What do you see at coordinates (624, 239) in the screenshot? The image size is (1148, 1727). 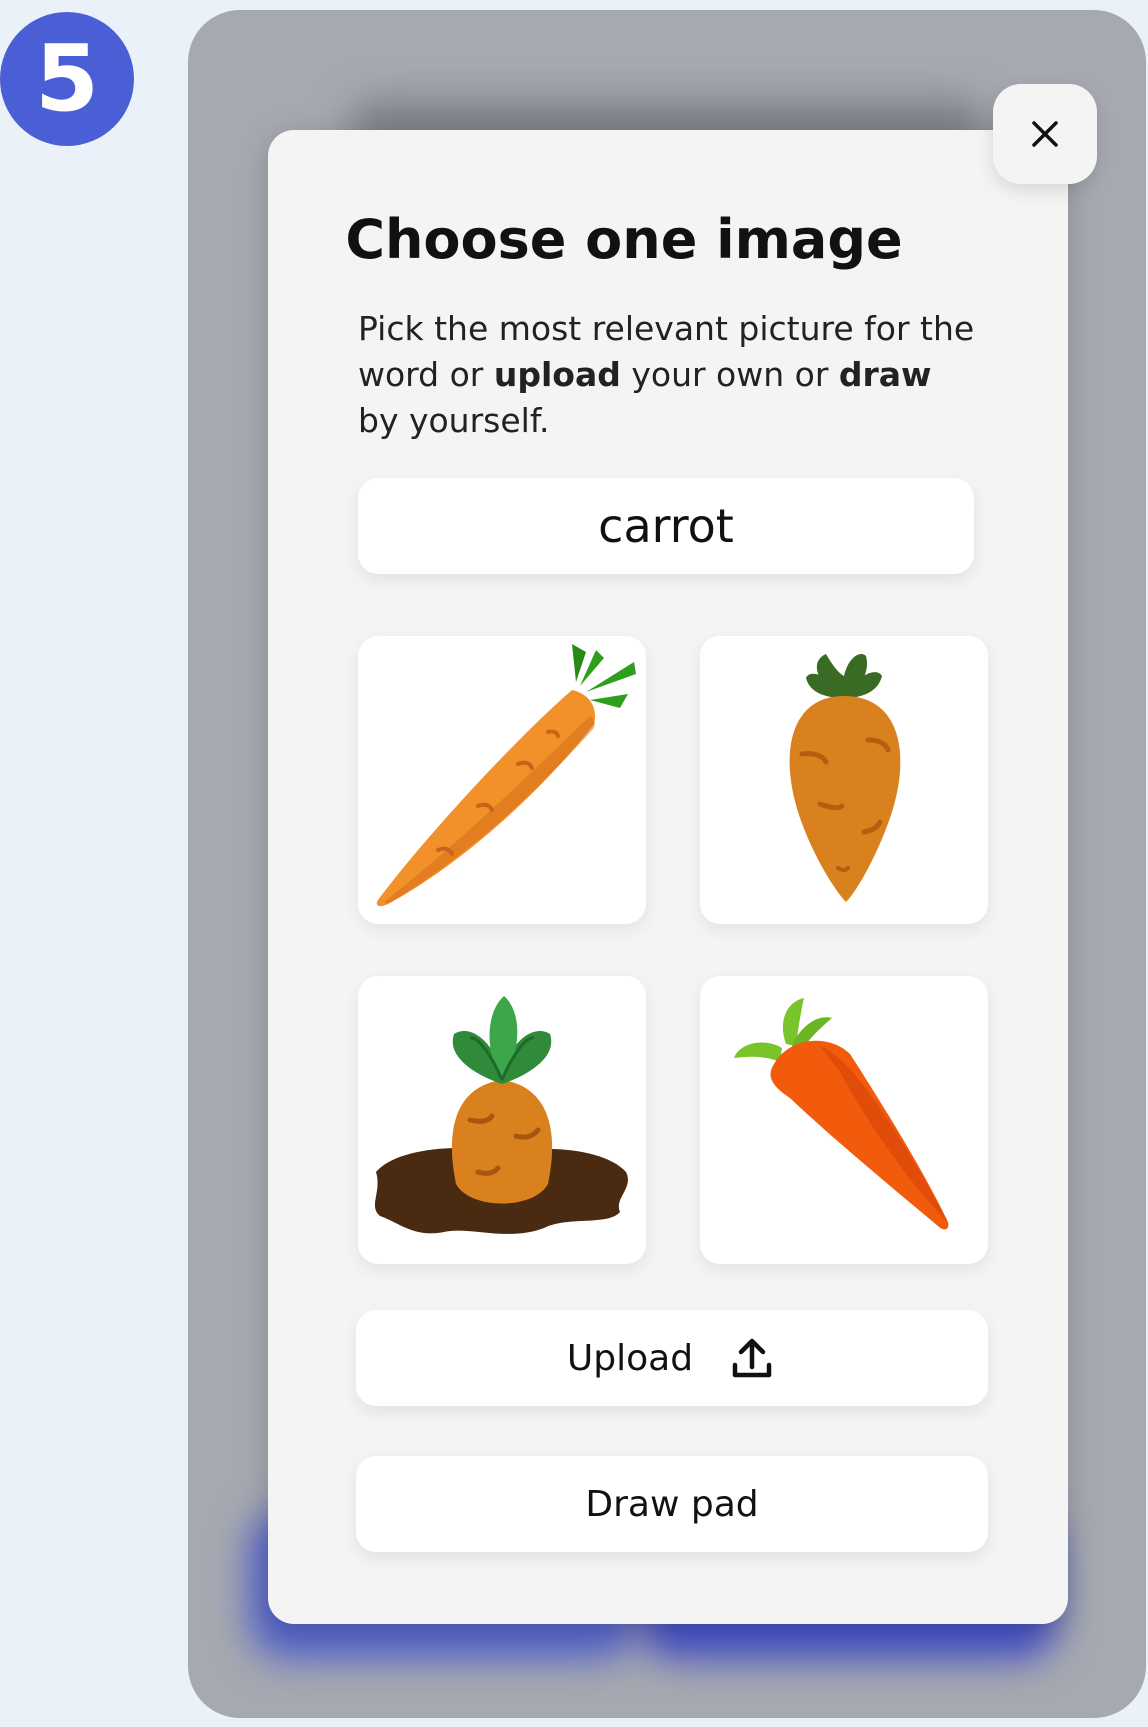 I see `modal-title: Choose one image` at bounding box center [624, 239].